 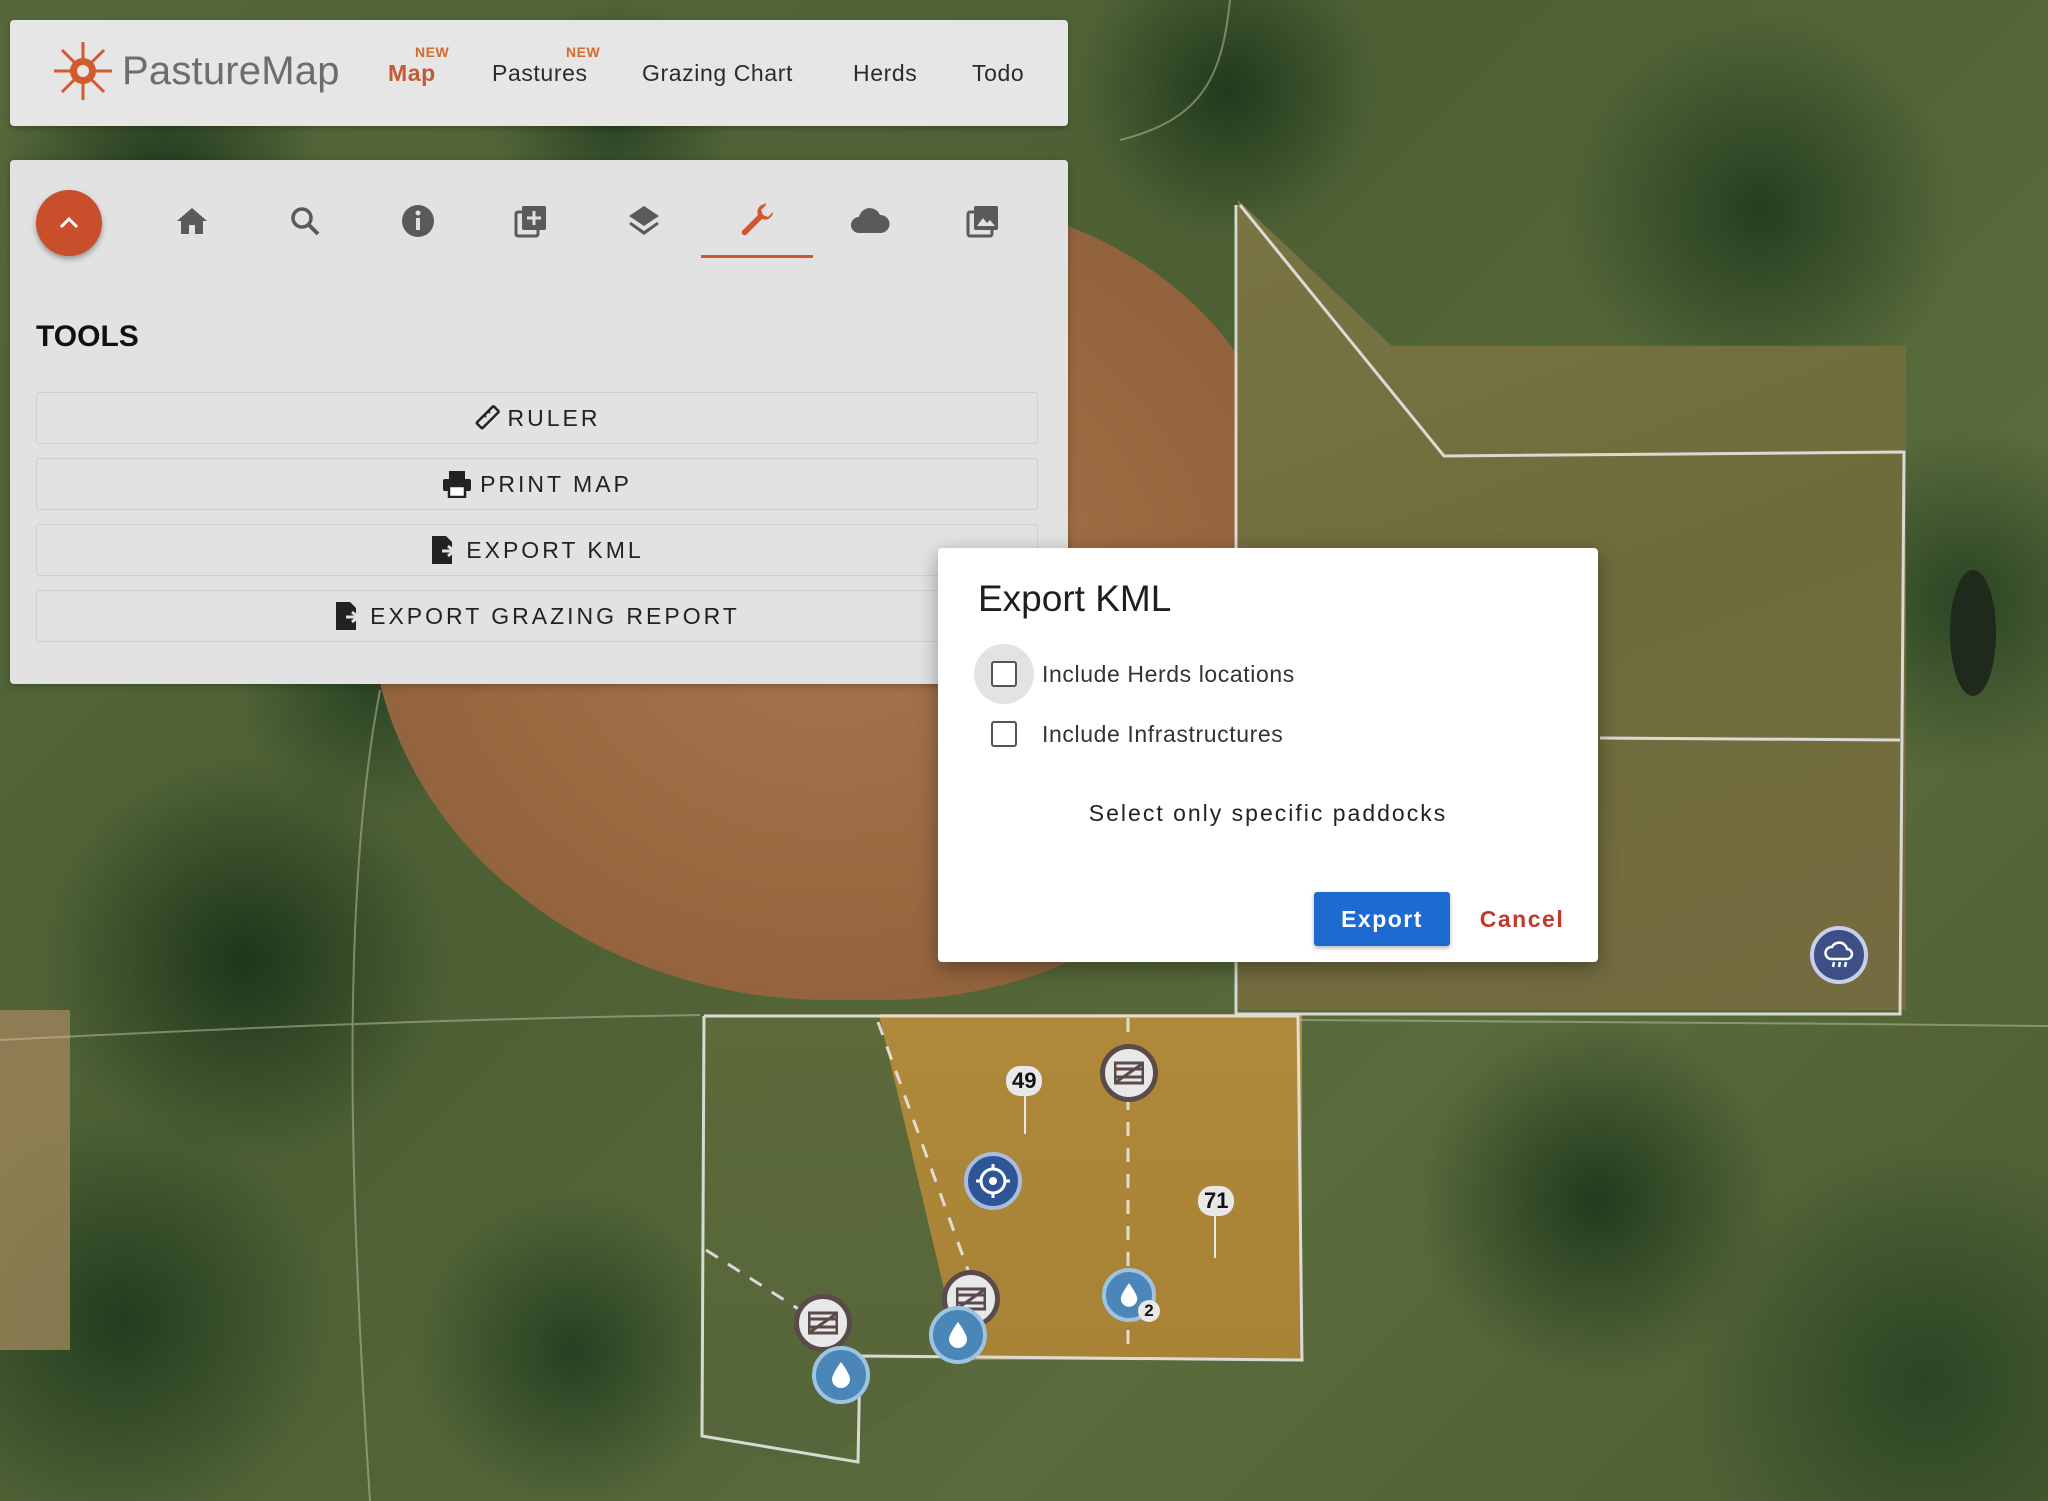 I want to click on include-herds-checkbox, so click(x=1004, y=674).